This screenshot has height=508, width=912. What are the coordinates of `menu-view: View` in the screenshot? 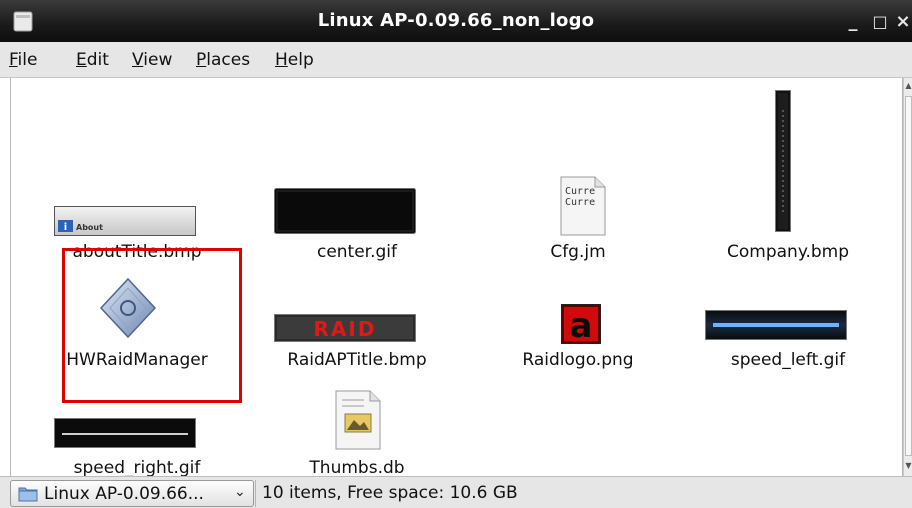 It's located at (152, 60).